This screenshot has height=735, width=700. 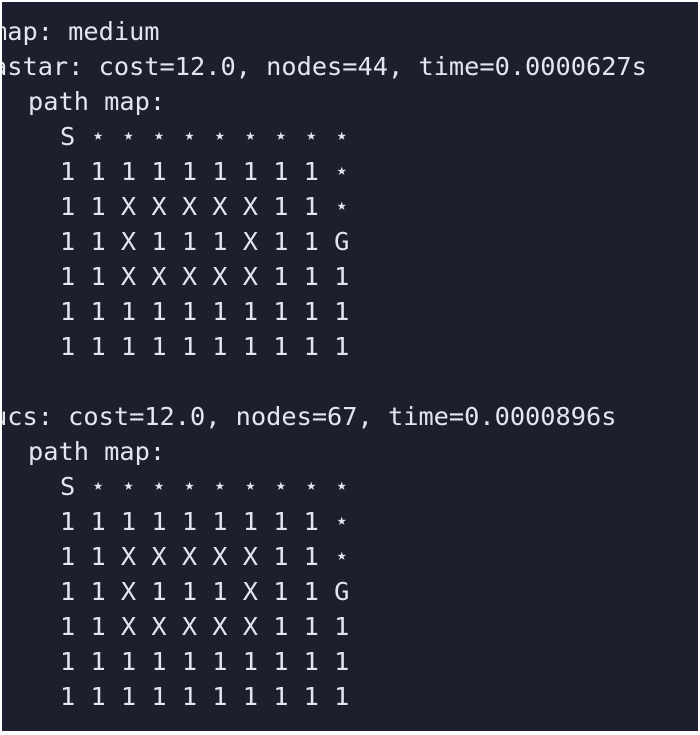 I want to click on astar-grid-row: 1 1 X X X X X 1 1 ⋆, so click(x=205, y=206).